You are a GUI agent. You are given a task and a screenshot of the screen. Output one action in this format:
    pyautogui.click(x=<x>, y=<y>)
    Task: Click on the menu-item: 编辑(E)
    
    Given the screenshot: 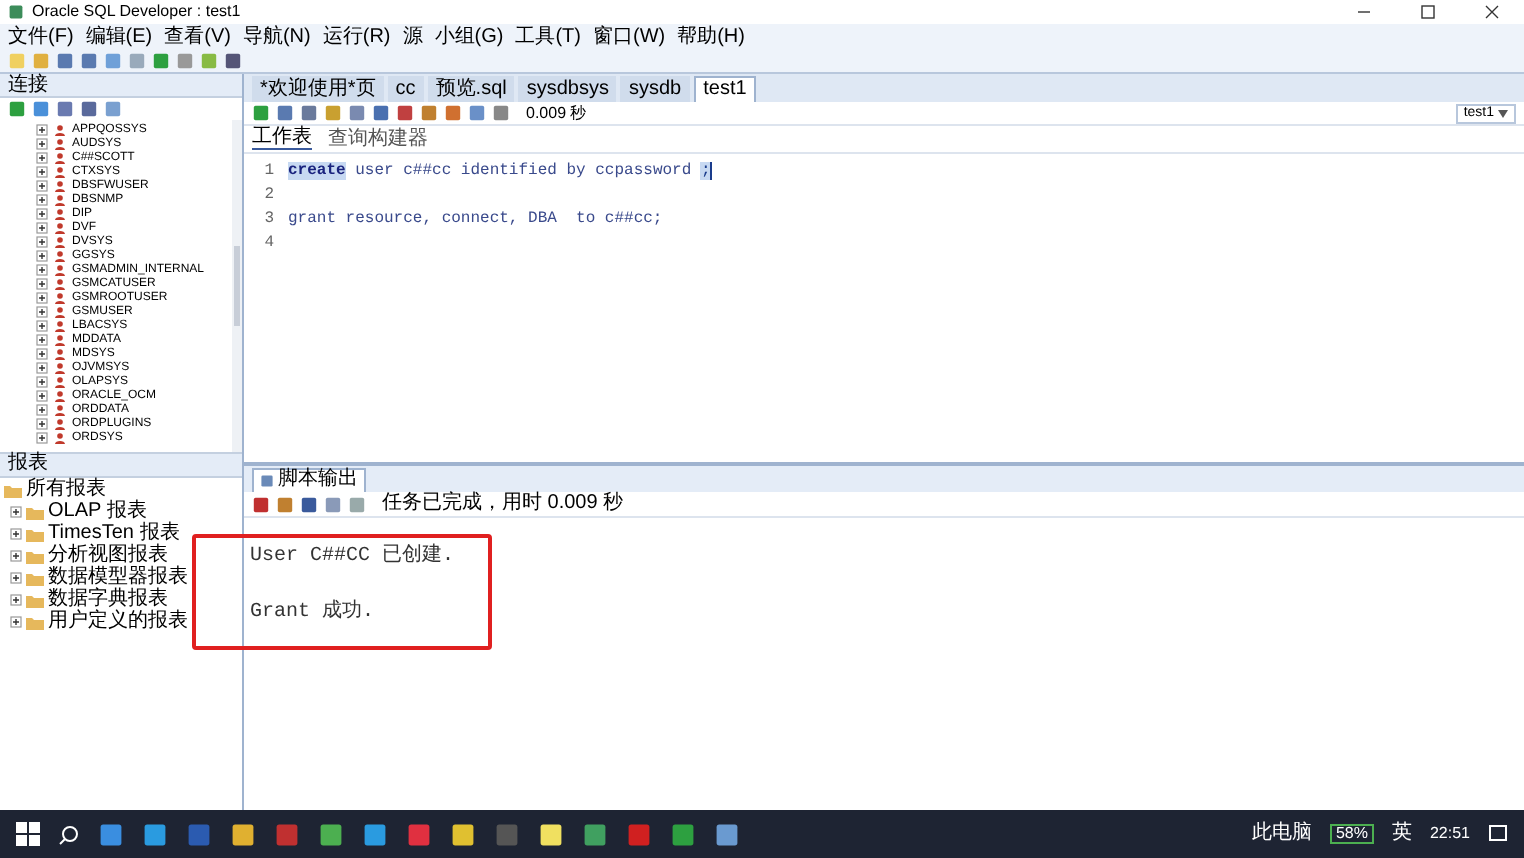 What is the action you would take?
    pyautogui.click(x=119, y=37)
    